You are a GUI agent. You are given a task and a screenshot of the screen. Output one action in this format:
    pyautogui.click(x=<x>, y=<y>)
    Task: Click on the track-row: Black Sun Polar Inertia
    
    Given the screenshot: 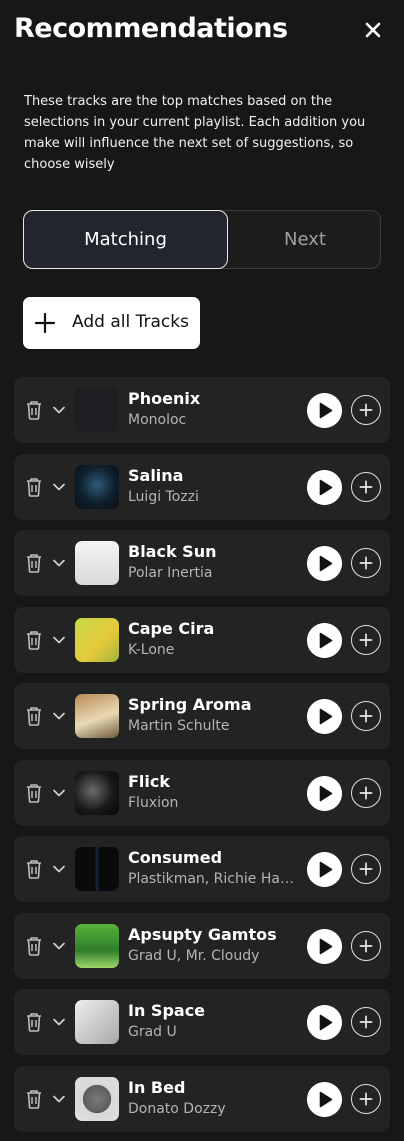 What is the action you would take?
    pyautogui.click(x=202, y=563)
    